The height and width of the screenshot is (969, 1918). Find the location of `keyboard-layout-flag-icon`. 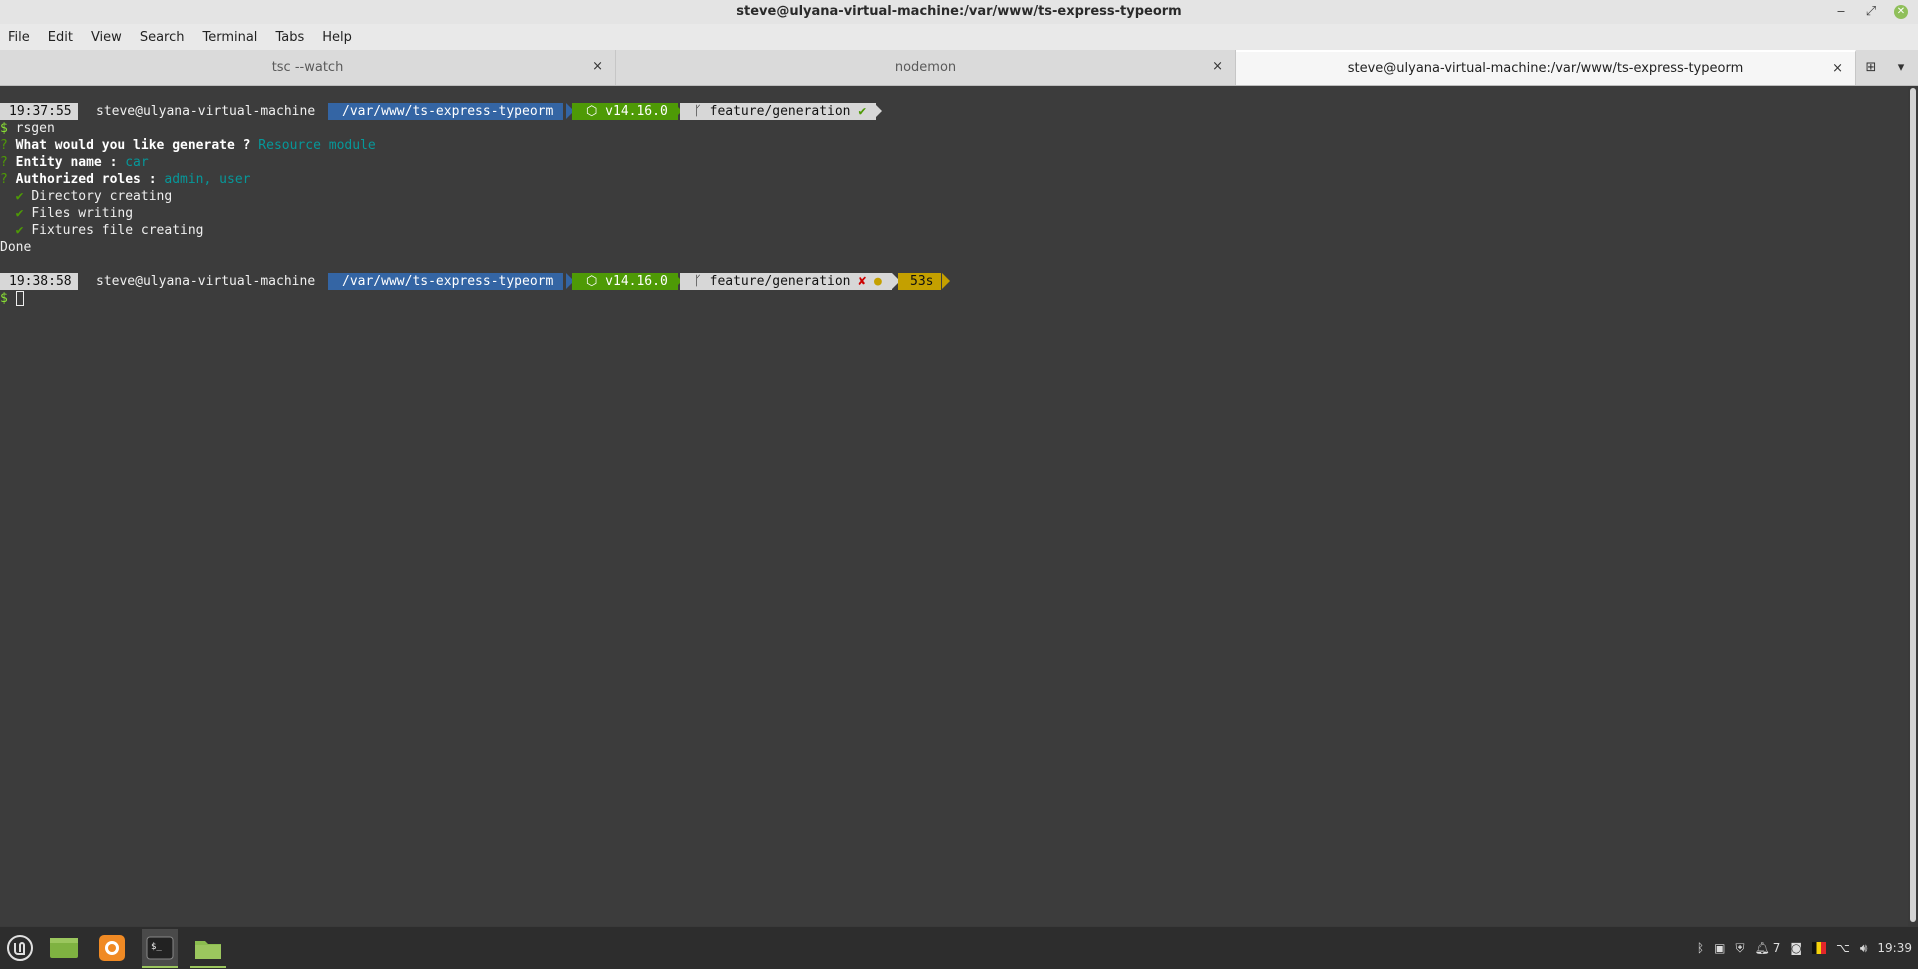

keyboard-layout-flag-icon is located at coordinates (1819, 948).